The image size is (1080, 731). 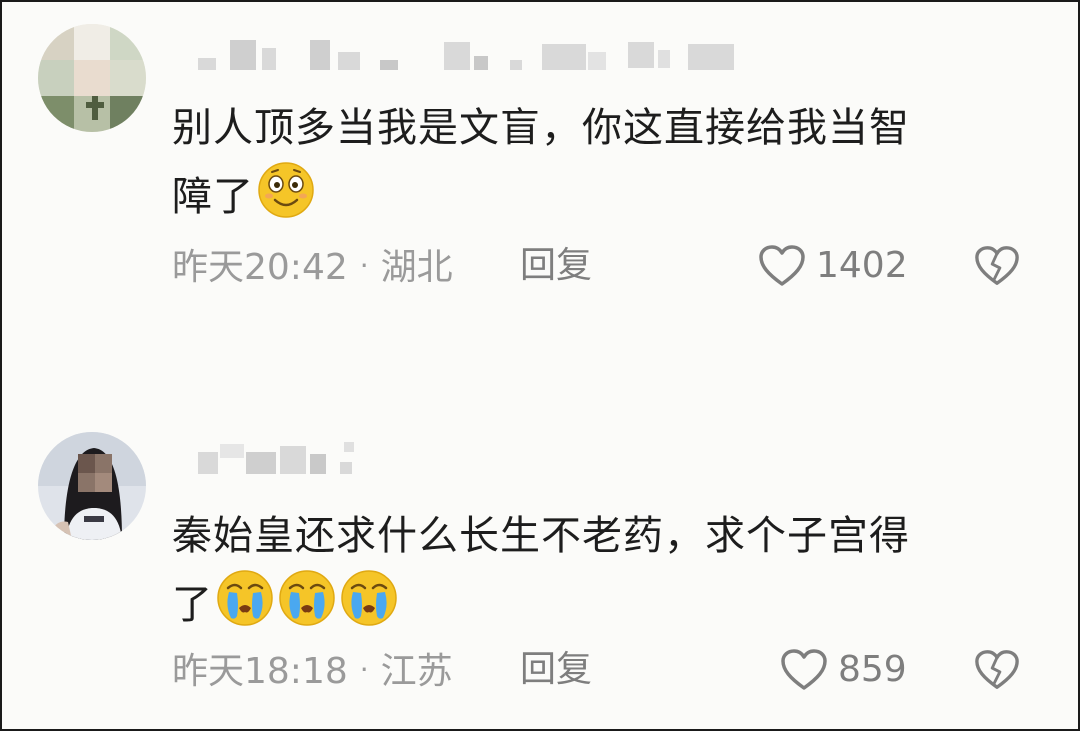 What do you see at coordinates (872, 669) in the screenshot?
I see `like-count: 859` at bounding box center [872, 669].